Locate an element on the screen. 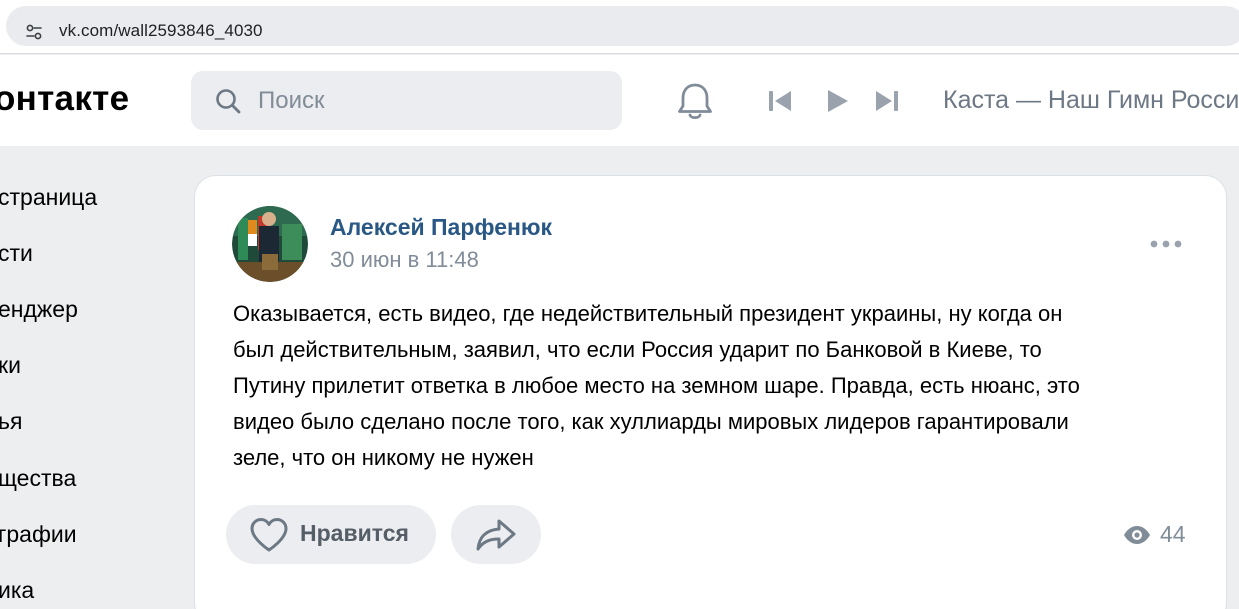  play-icon is located at coordinates (837, 101).